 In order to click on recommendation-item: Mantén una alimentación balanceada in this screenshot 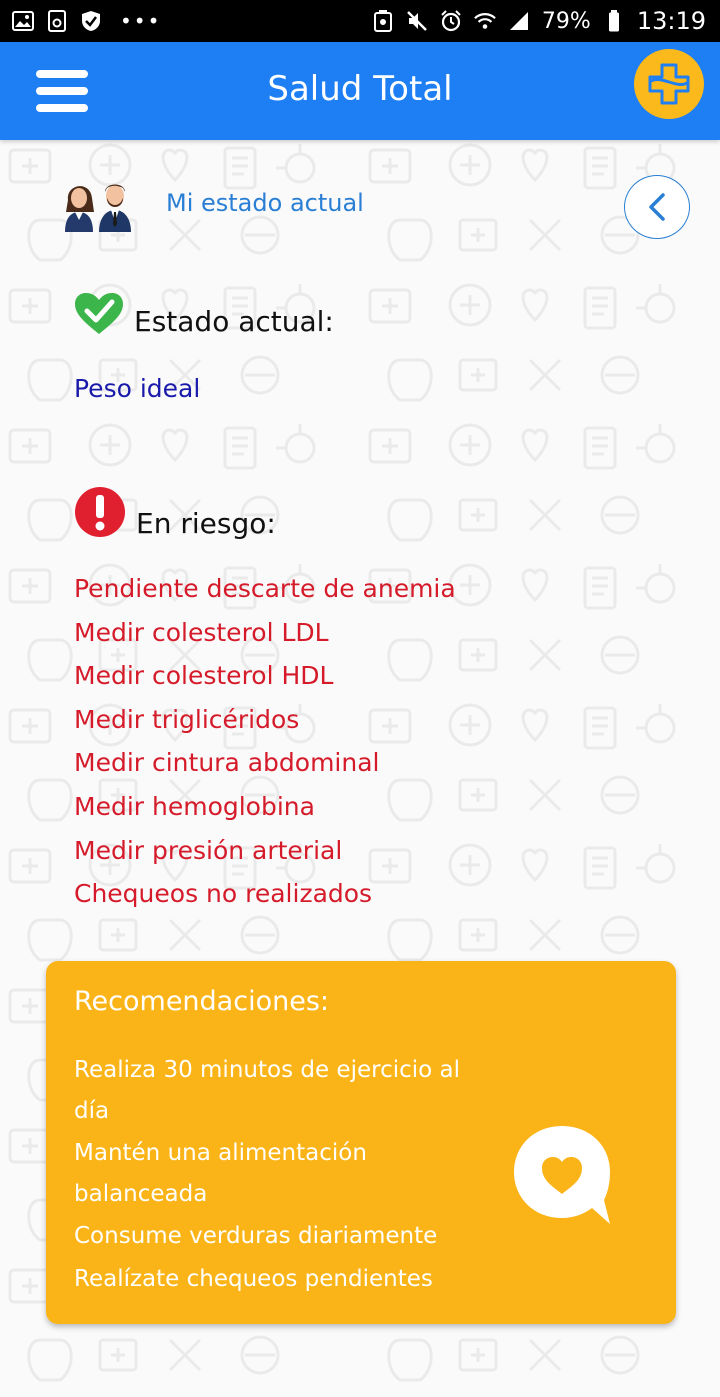, I will do `click(220, 1173)`.